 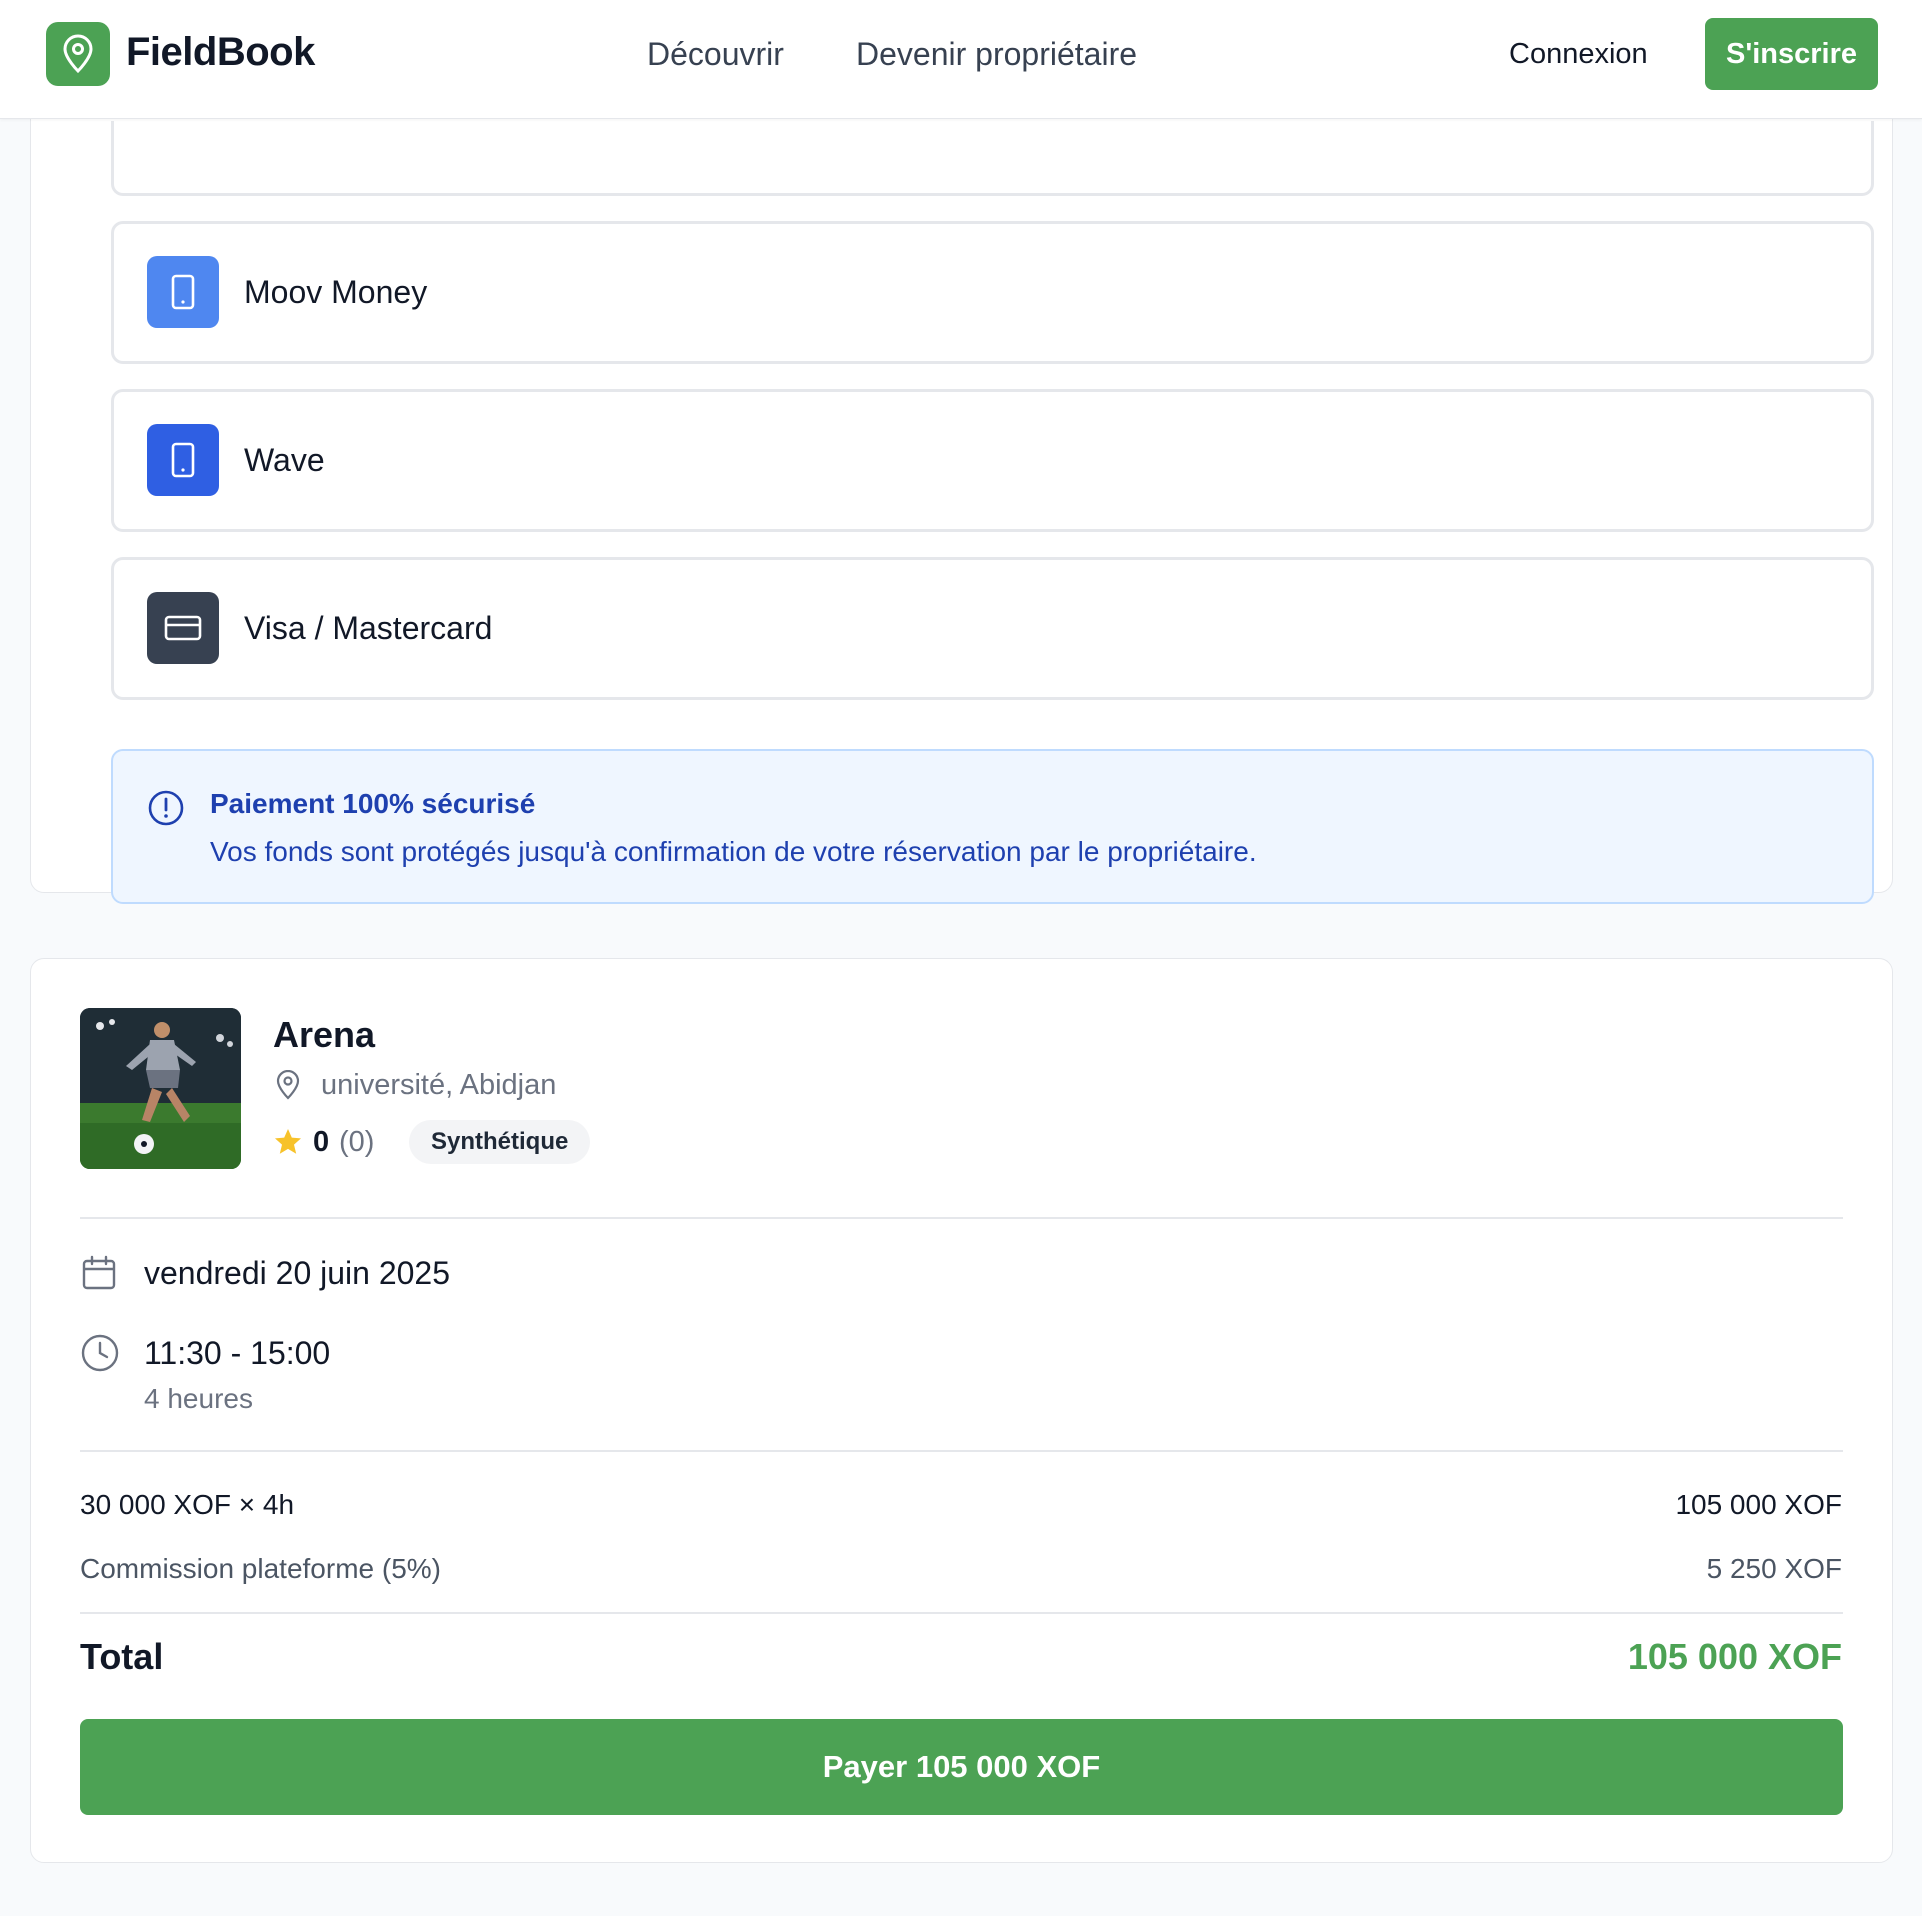 I want to click on secure-notice-title: Paiement 100% sécurisé, so click(x=373, y=803).